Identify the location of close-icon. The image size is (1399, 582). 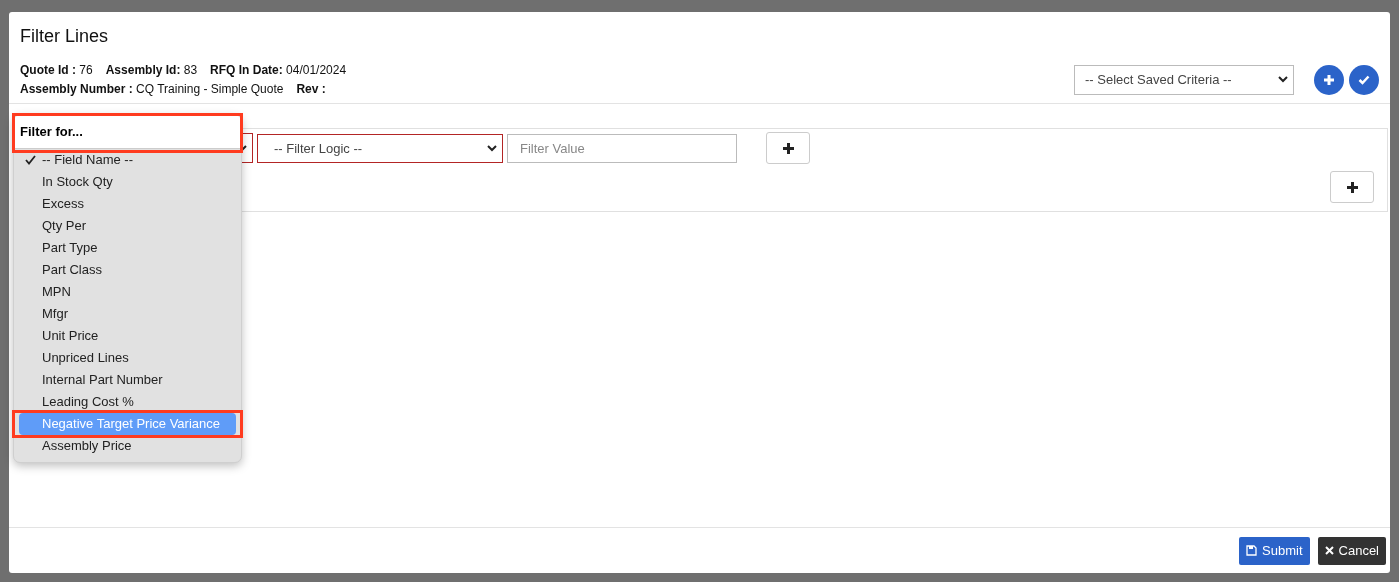
(1329, 550).